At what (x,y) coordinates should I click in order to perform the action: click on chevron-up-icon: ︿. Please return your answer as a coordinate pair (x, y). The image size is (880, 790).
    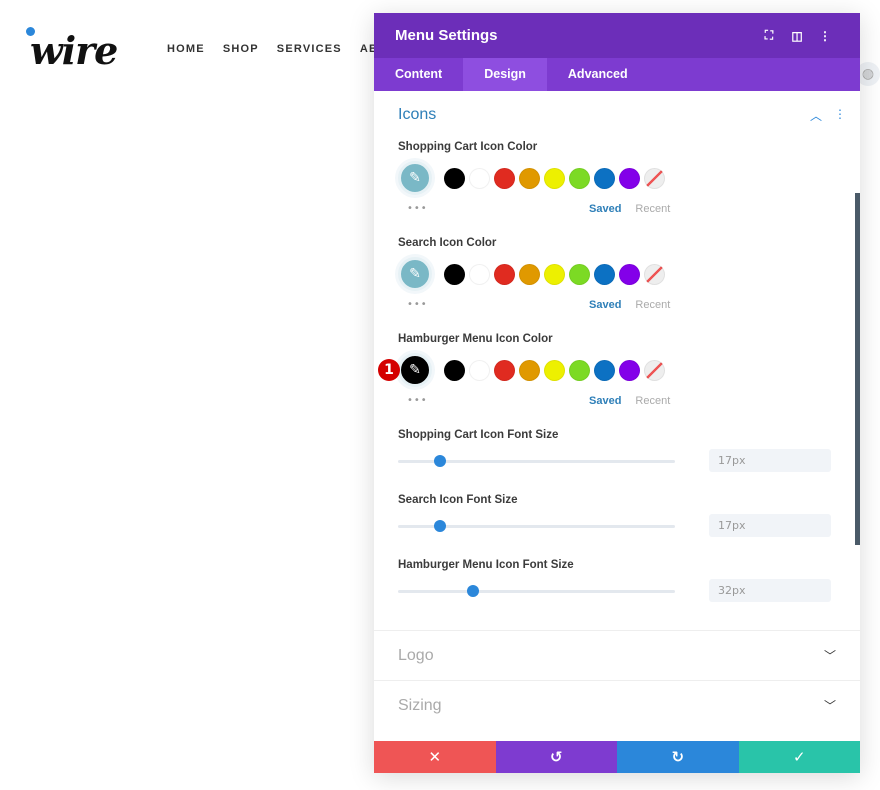
    Looking at the image, I should click on (816, 115).